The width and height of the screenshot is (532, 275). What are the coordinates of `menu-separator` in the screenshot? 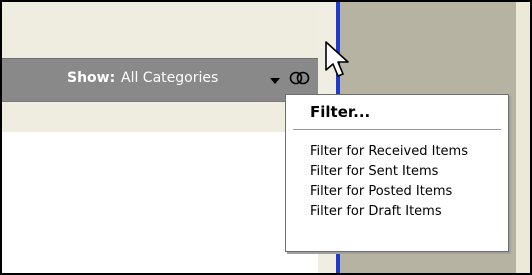 It's located at (397, 129).